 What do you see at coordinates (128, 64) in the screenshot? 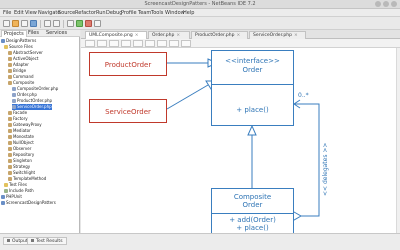
I see `uml-class-productorder: ProductOrder` at bounding box center [128, 64].